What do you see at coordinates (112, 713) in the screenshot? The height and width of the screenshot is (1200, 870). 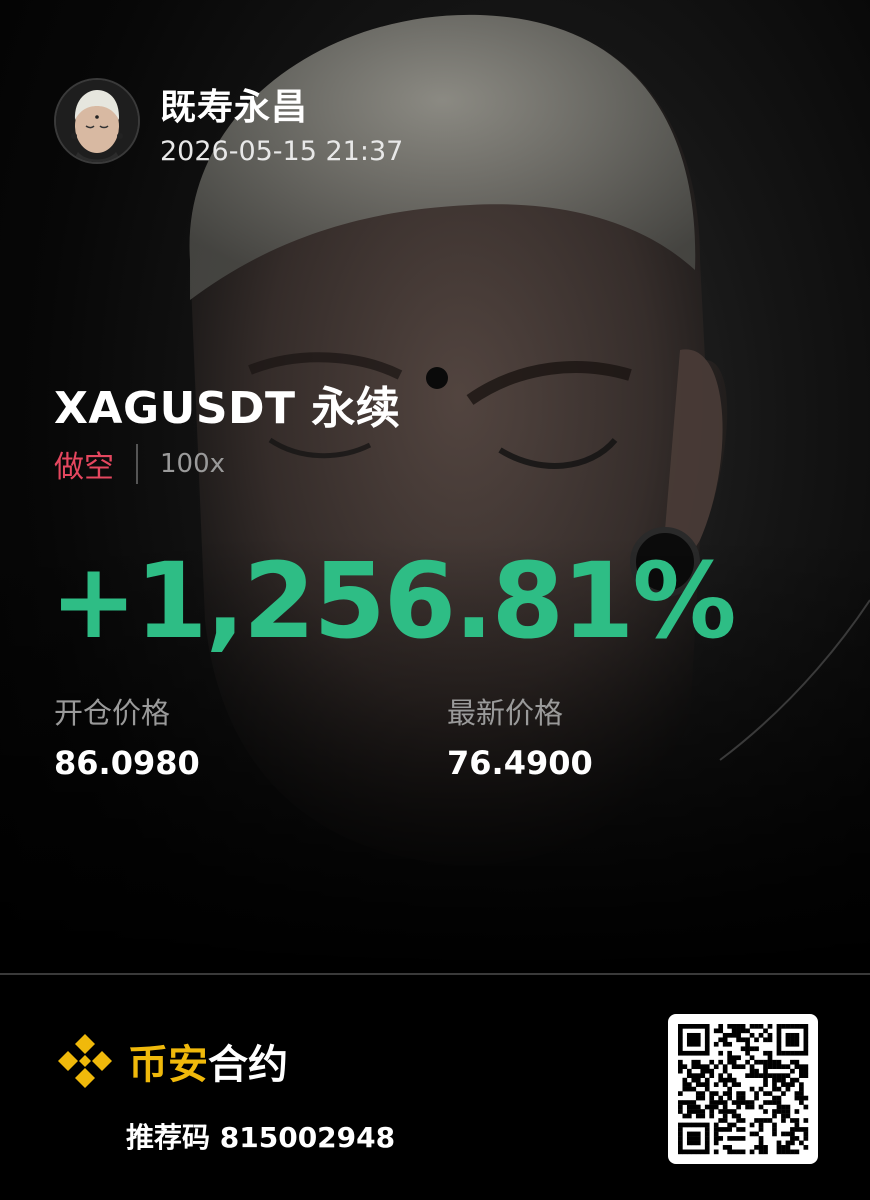 I see `entry-price-label: 开仓价格` at bounding box center [112, 713].